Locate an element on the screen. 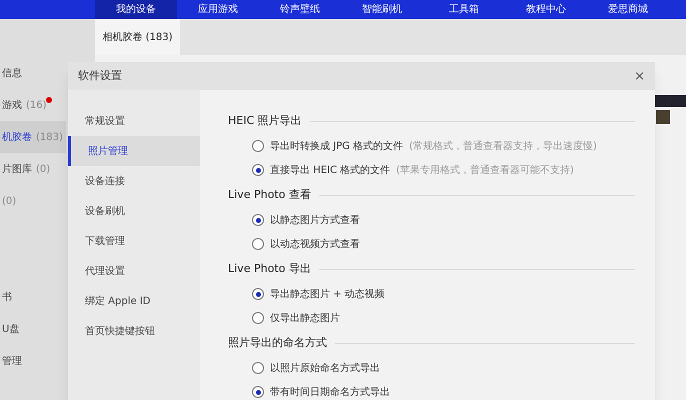 The width and height of the screenshot is (686, 400). option-label: 仅导出静态图片 is located at coordinates (305, 319).